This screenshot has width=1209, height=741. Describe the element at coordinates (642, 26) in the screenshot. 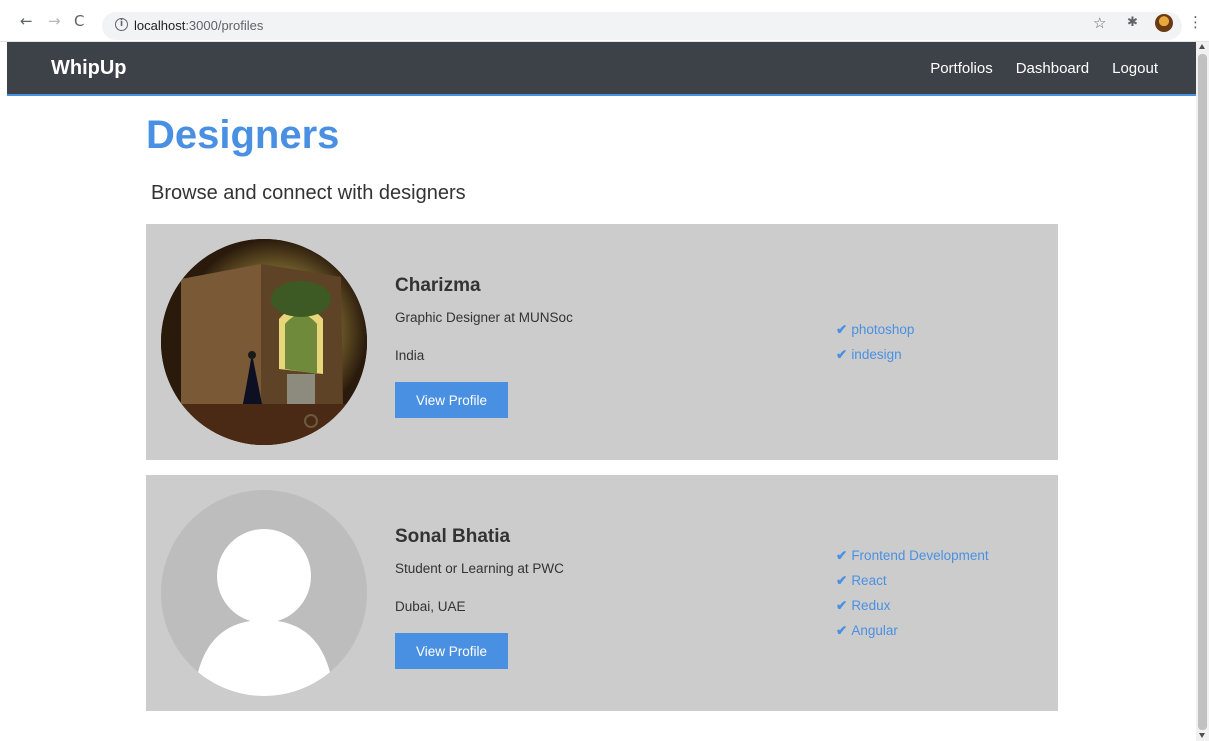

I see `address-bar: i localhost:3000/profiles` at that location.